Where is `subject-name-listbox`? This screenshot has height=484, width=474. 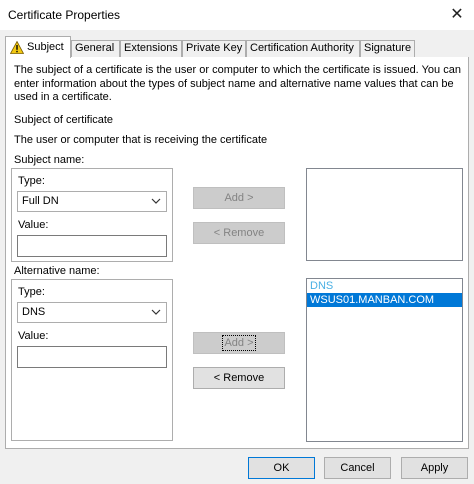 subject-name-listbox is located at coordinates (384, 214).